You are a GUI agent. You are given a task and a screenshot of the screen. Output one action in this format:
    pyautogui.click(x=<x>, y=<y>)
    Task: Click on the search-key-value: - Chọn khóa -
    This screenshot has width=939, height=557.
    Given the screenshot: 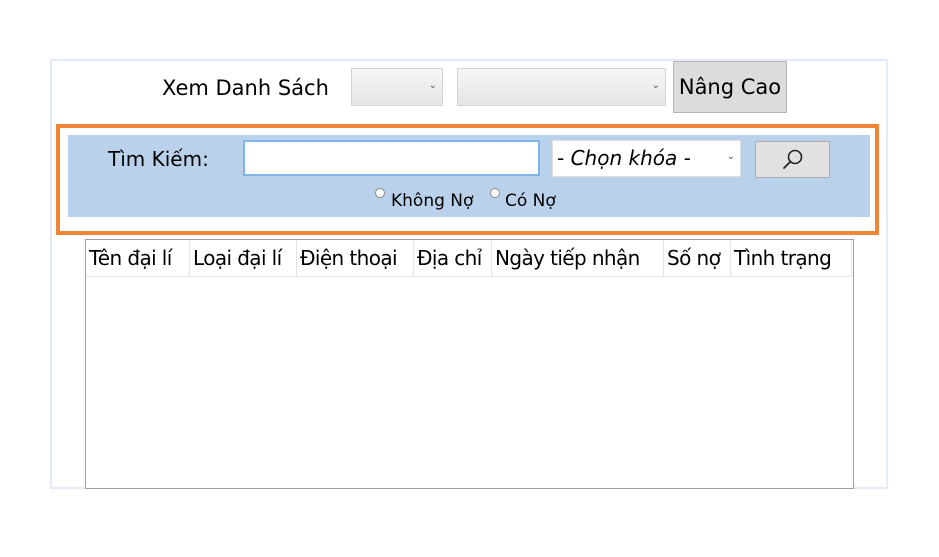 What is the action you would take?
    pyautogui.click(x=624, y=158)
    